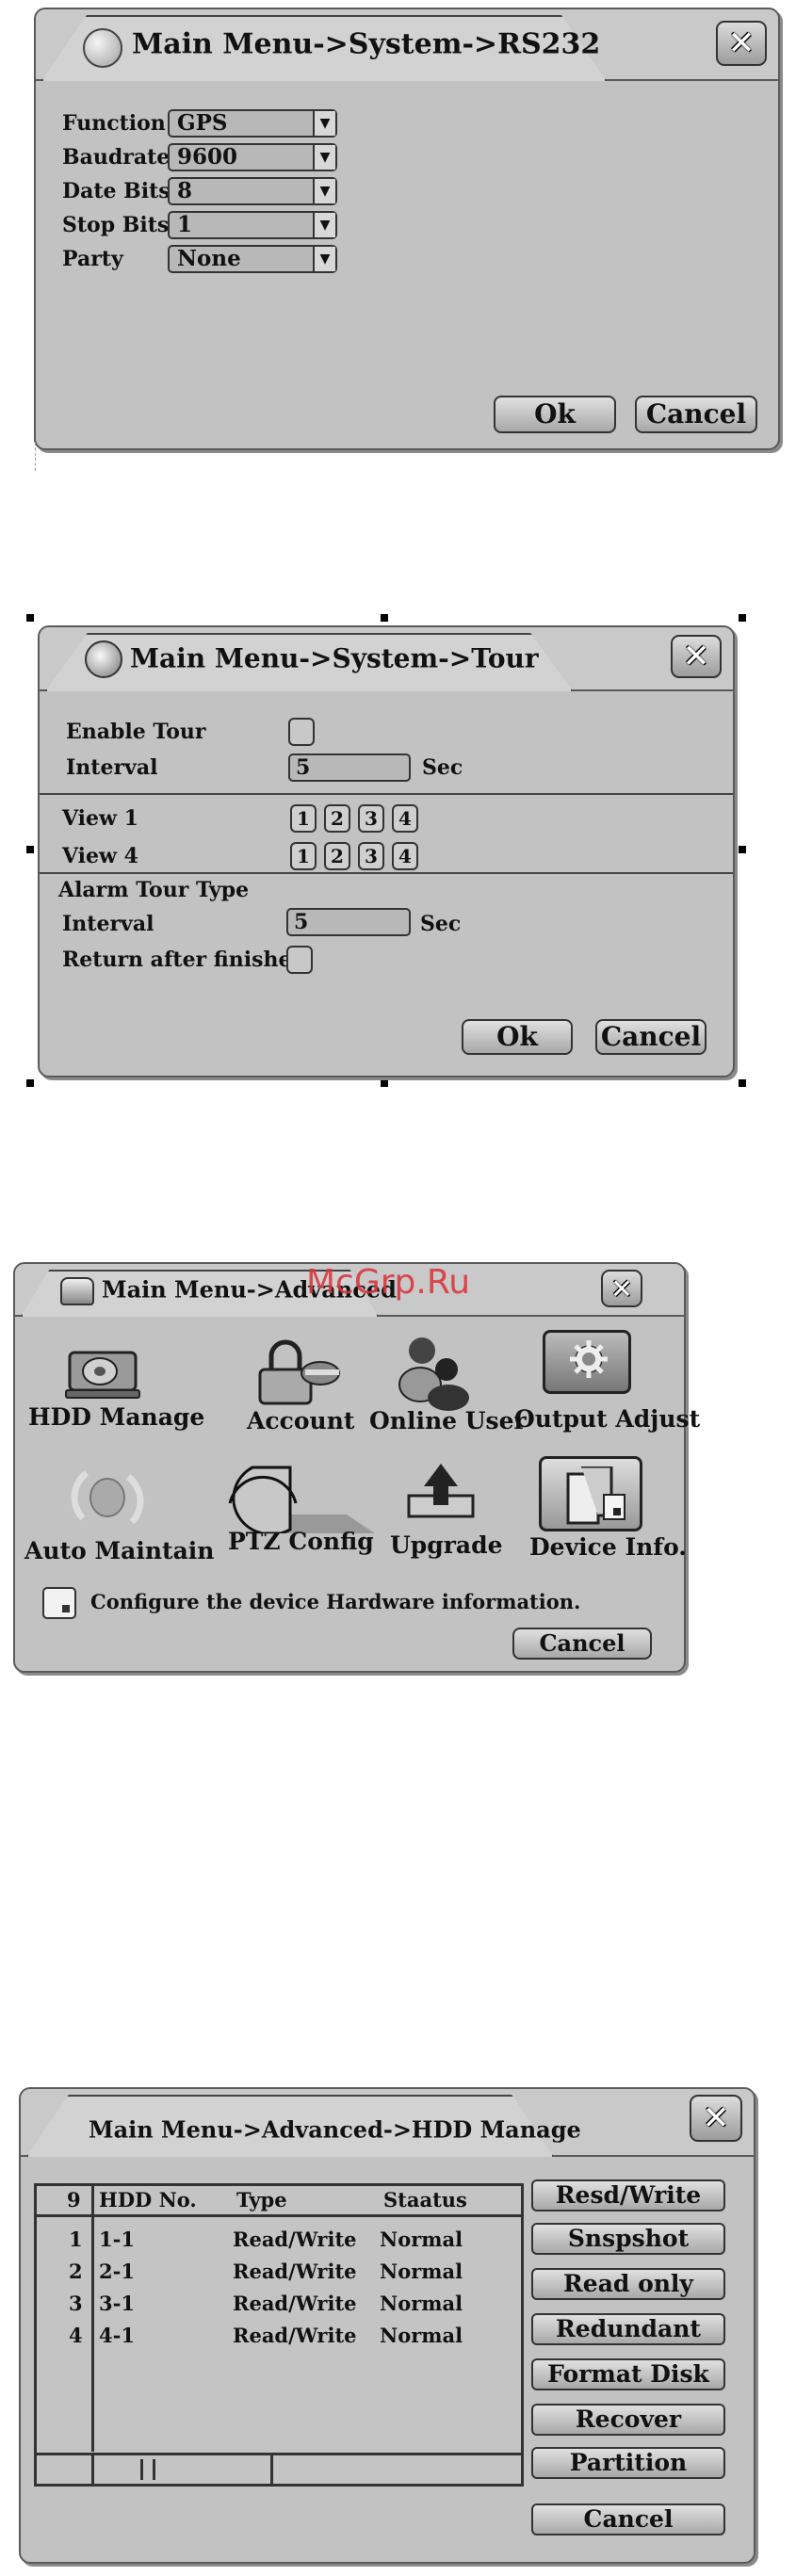 The image size is (796, 2576). Describe the element at coordinates (582, 1644) in the screenshot. I see `advanced-cancel-button: Cancel` at that location.